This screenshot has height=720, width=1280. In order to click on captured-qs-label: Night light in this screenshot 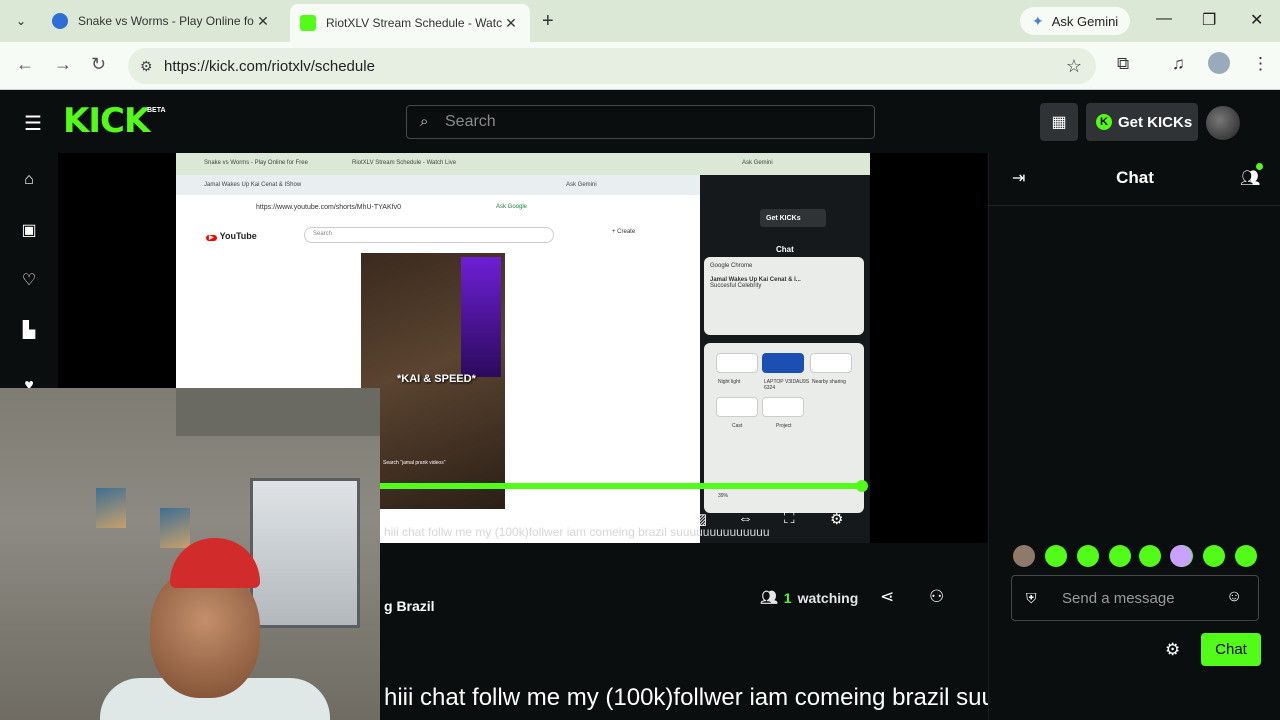, I will do `click(729, 382)`.